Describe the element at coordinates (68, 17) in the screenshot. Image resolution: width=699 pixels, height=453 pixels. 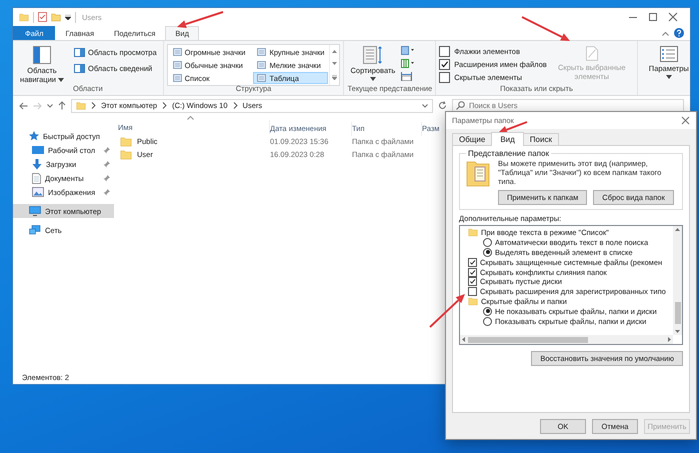
I see `dropdown-caret-icon` at that location.